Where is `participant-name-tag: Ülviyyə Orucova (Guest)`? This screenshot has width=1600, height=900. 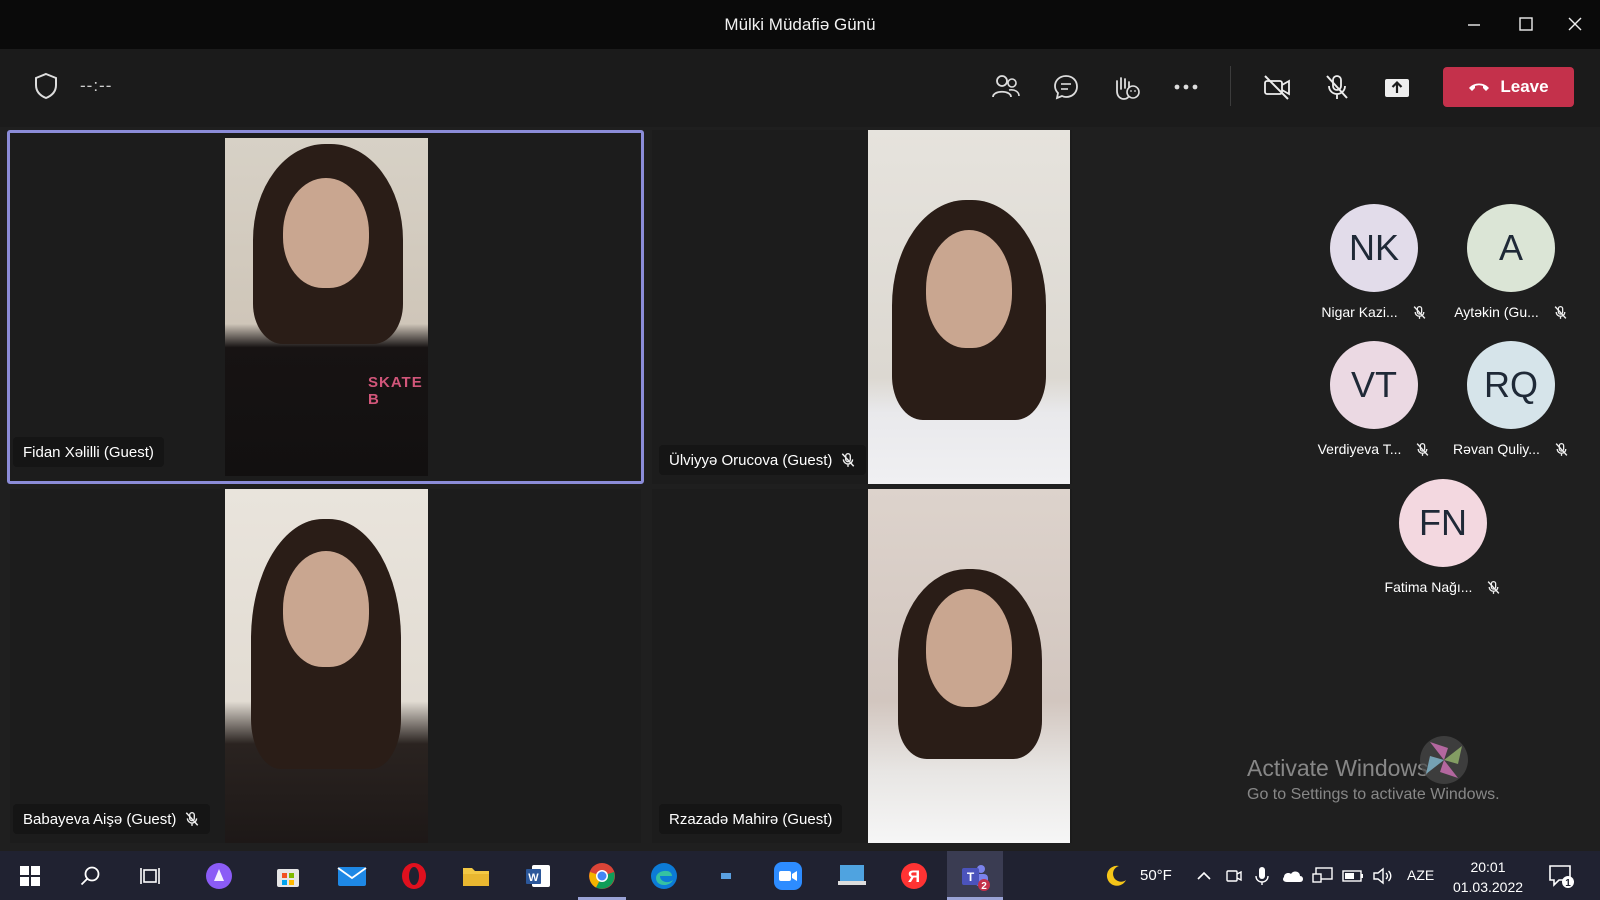
participant-name-tag: Ülviyyə Orucova (Guest) is located at coordinates (763, 460).